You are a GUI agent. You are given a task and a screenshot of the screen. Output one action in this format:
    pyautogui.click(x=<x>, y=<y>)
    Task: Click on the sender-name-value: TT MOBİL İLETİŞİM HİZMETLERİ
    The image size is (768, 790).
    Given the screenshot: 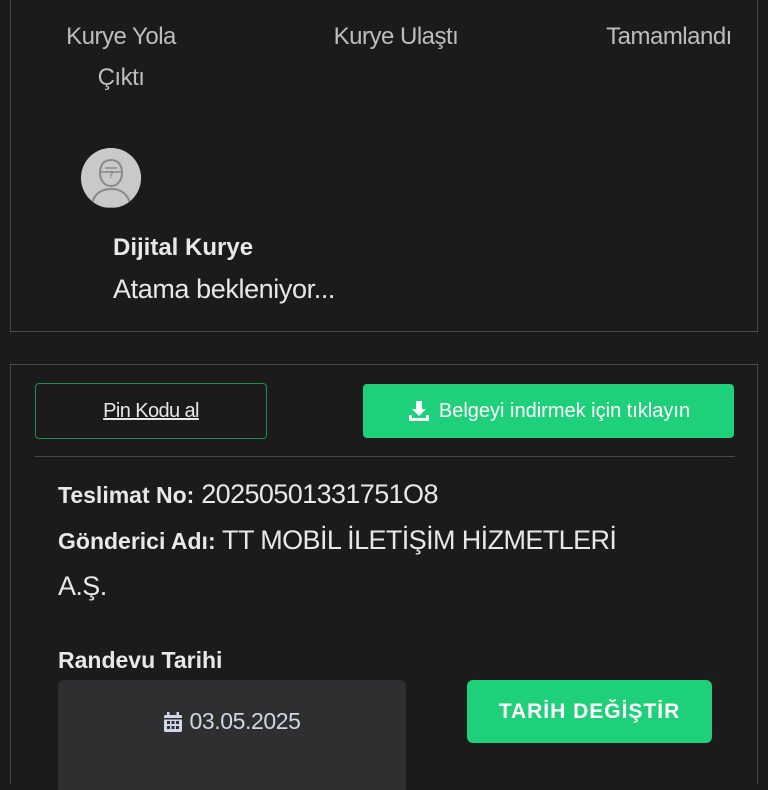 What is the action you would take?
    pyautogui.click(x=419, y=540)
    